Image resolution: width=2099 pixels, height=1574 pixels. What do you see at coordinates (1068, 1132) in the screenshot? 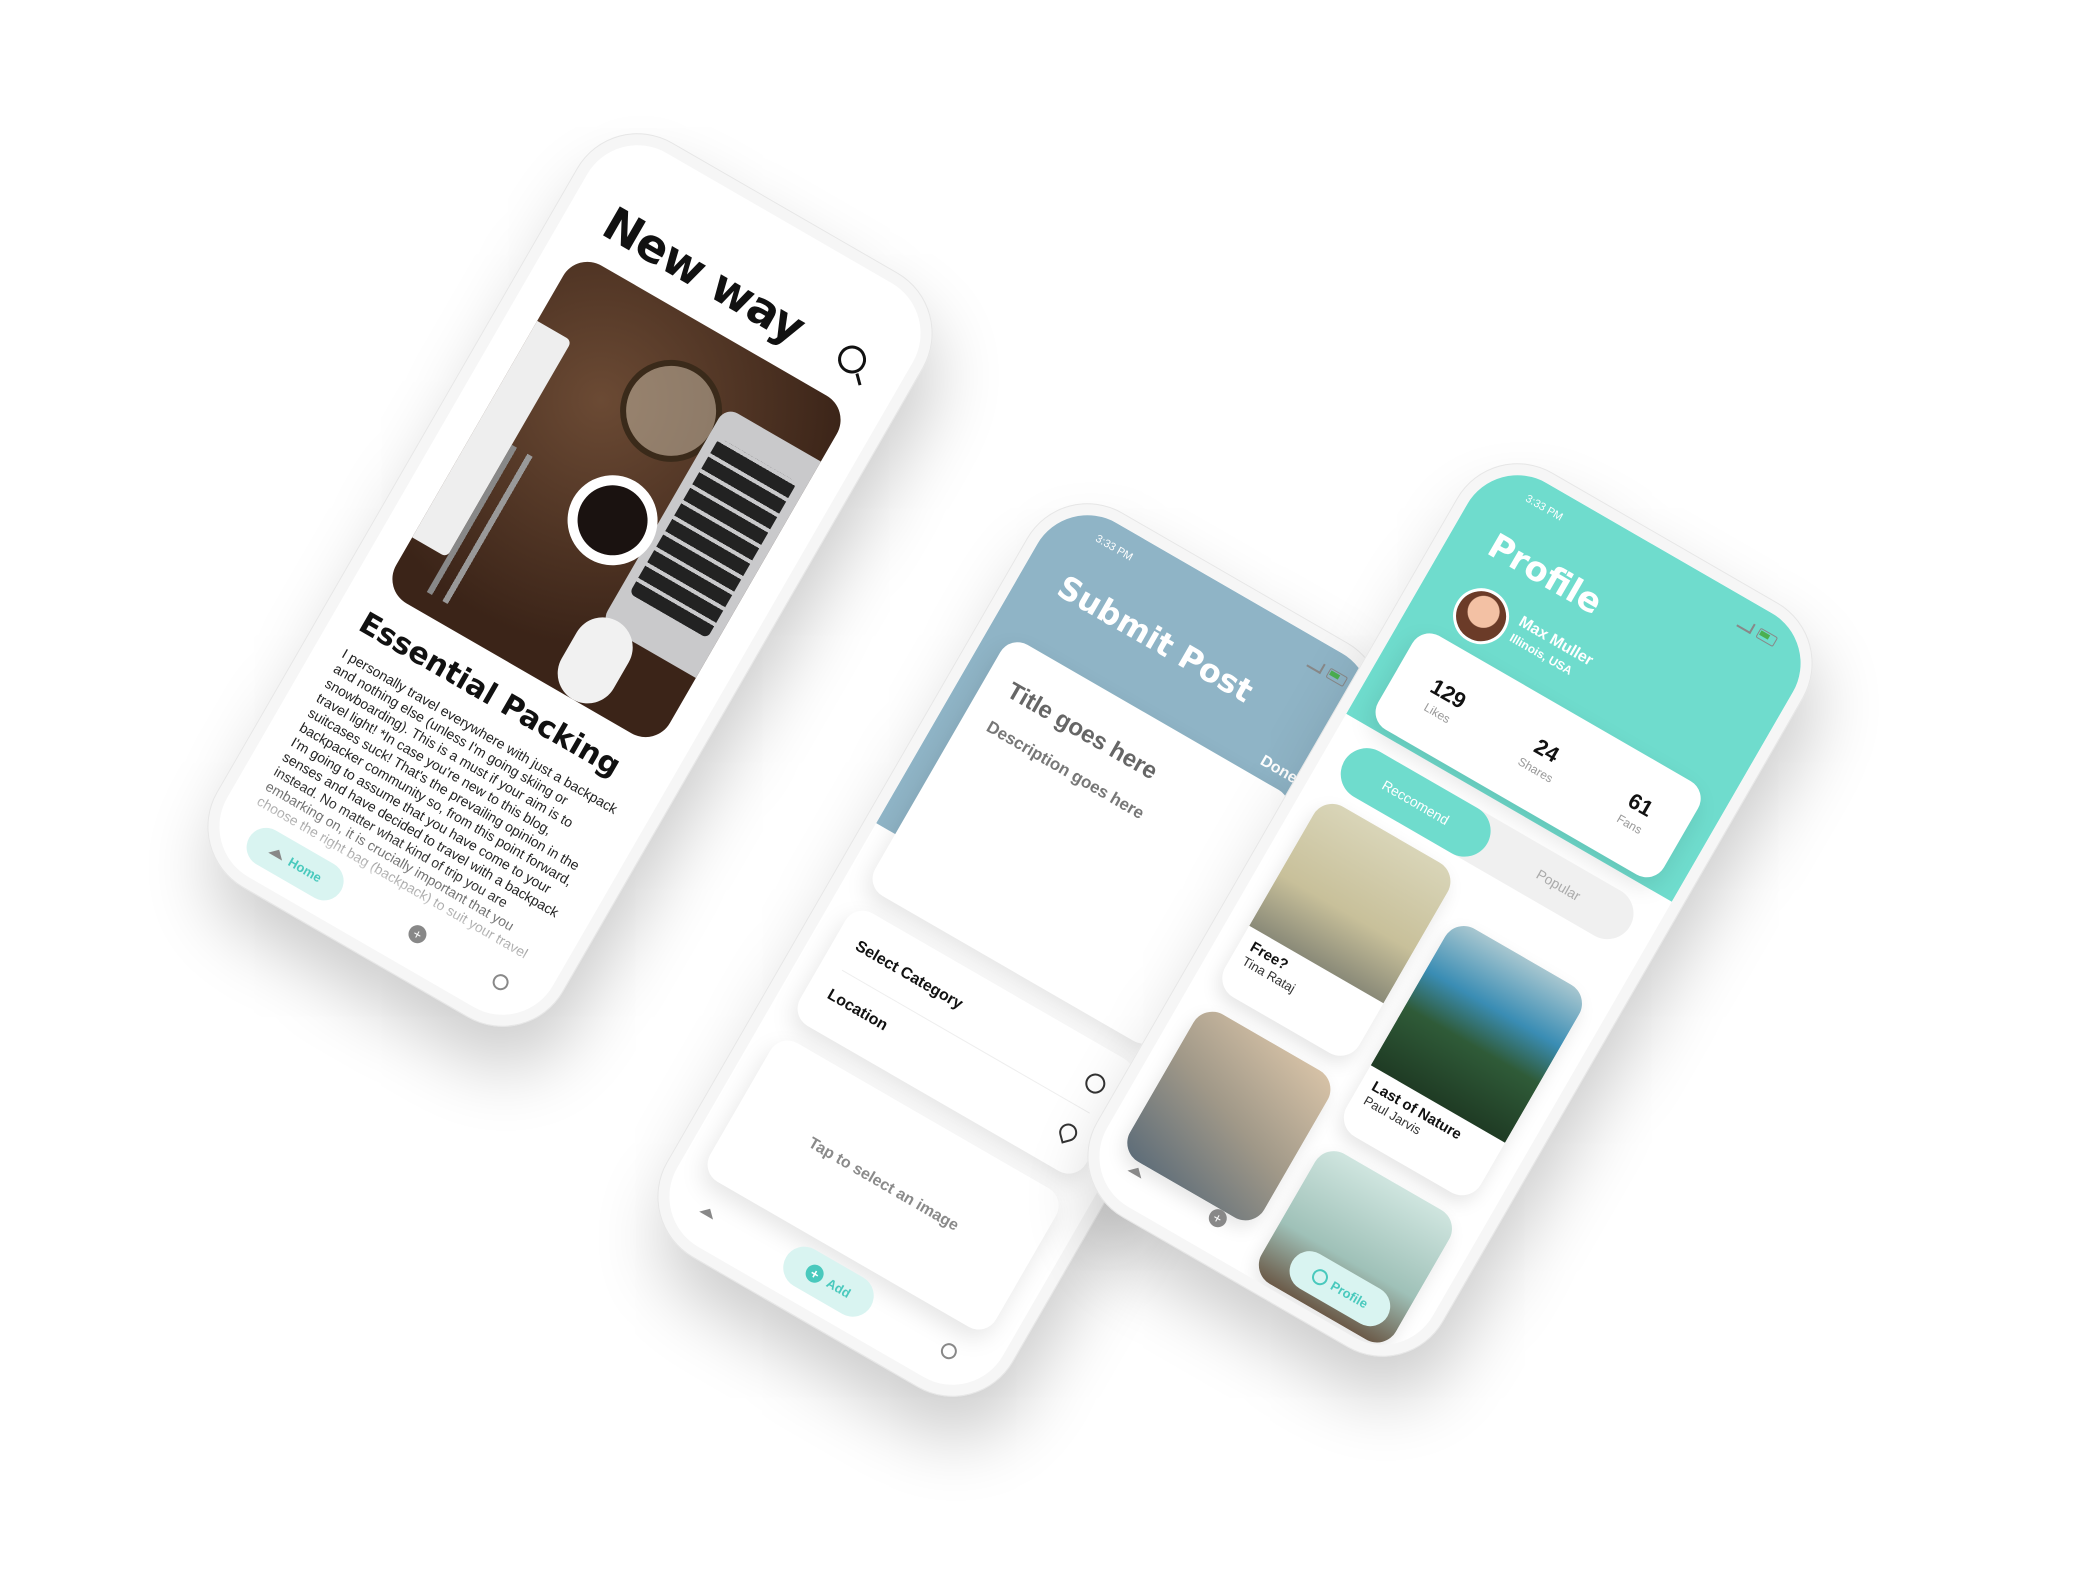
I see `location-pin-icon` at bounding box center [1068, 1132].